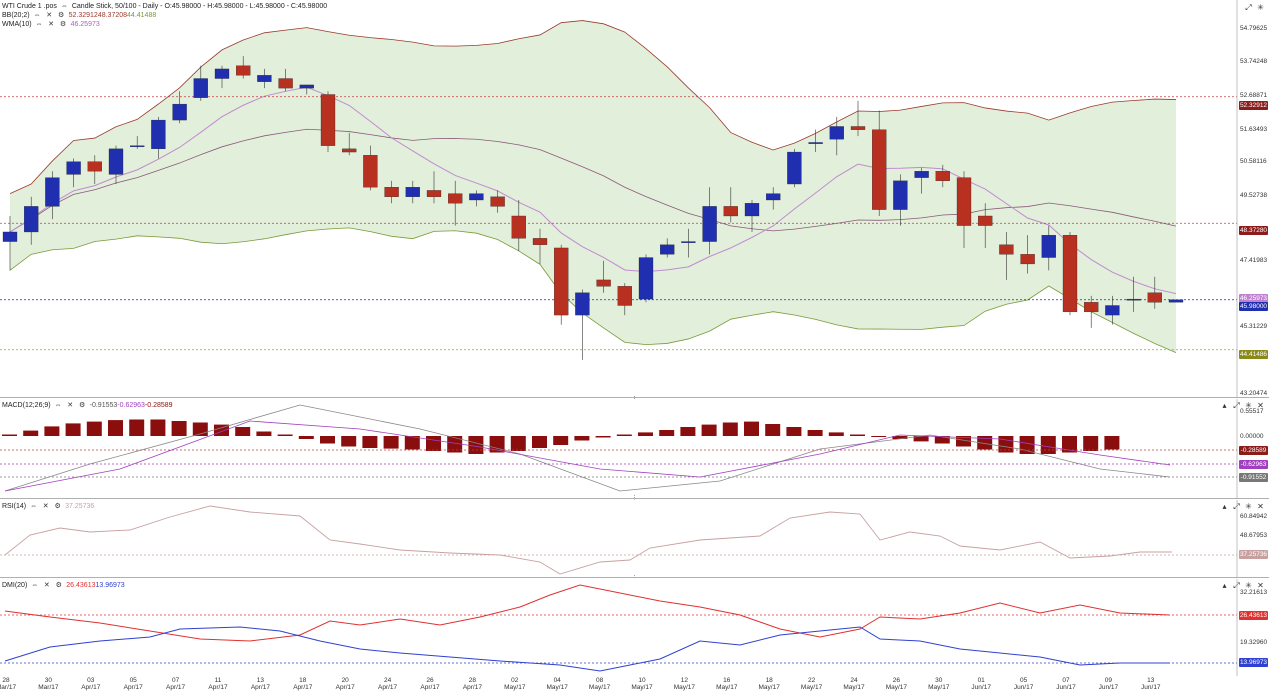 Image resolution: width=1269 pixels, height=691 pixels. What do you see at coordinates (64, 7) in the screenshot?
I see `link-icon: ⇔` at bounding box center [64, 7].